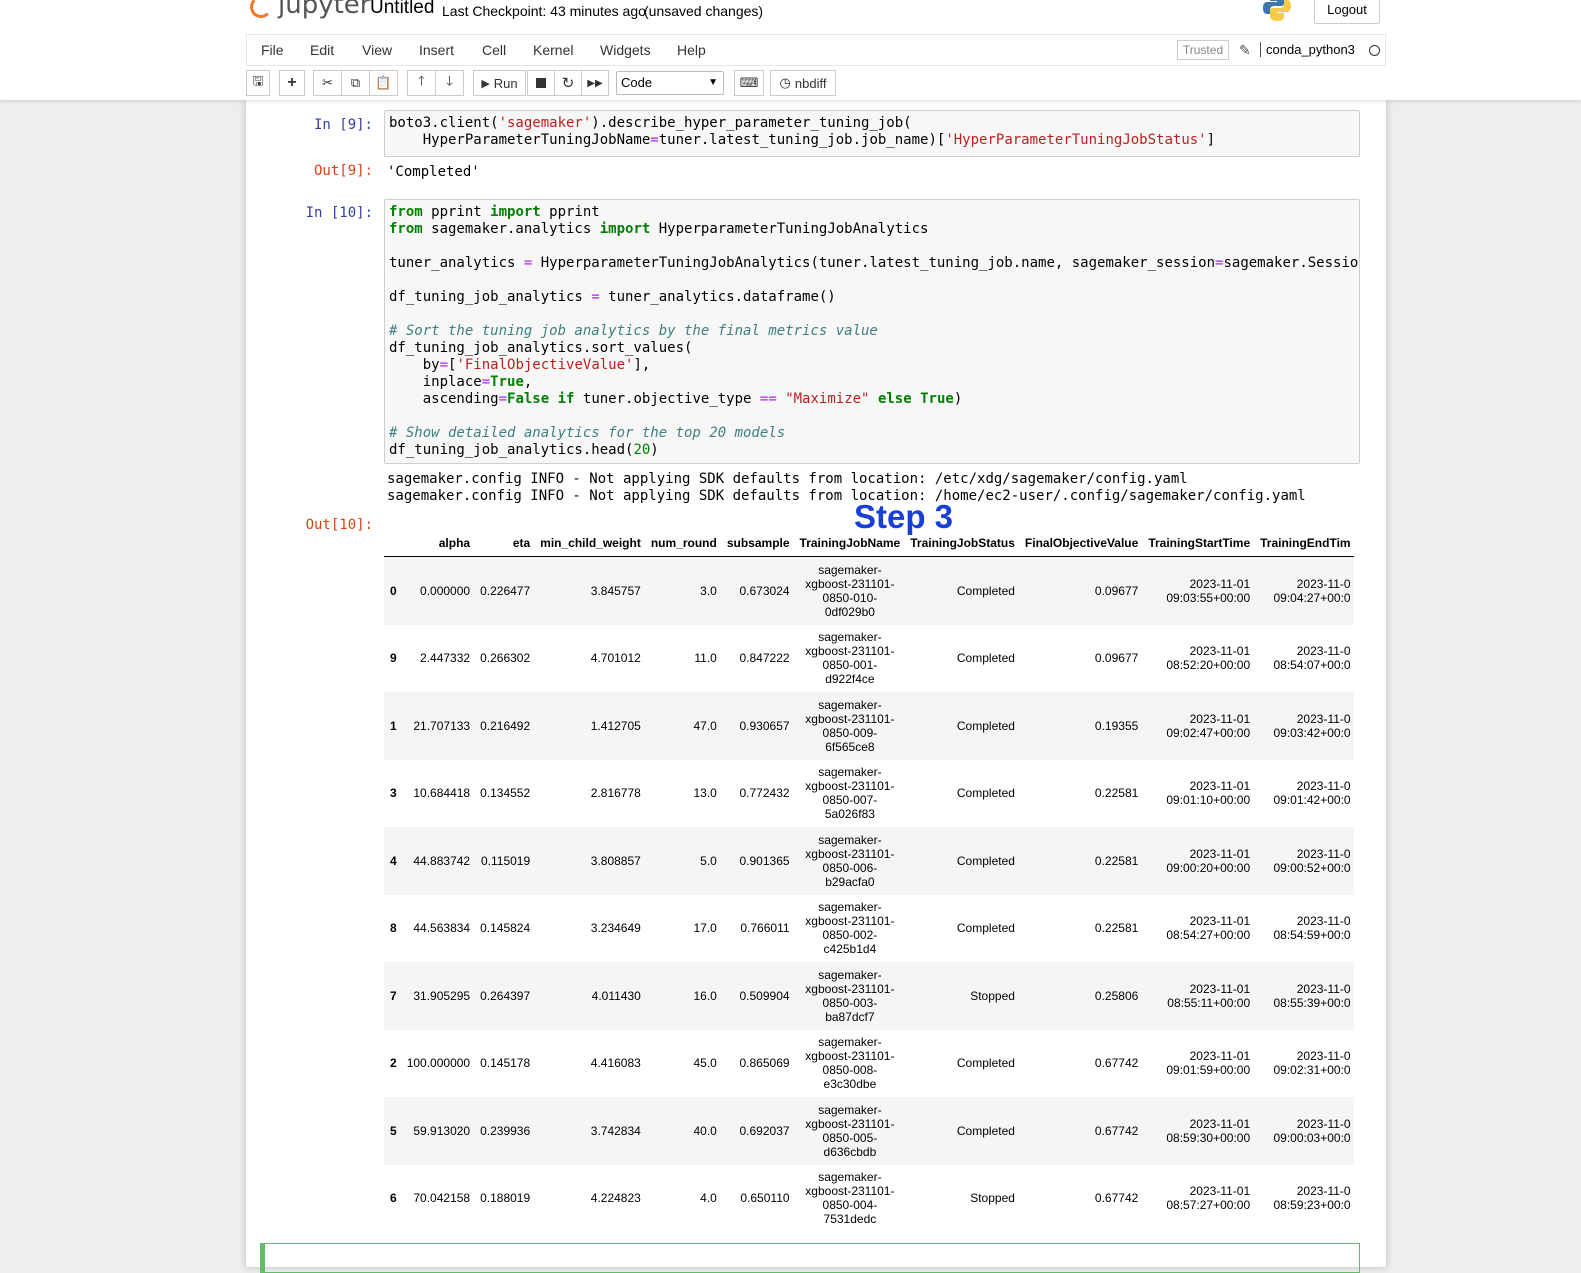 Image resolution: width=1581 pixels, height=1273 pixels. What do you see at coordinates (615, 1198) in the screenshot?
I see `table-cell: 4.224823` at bounding box center [615, 1198].